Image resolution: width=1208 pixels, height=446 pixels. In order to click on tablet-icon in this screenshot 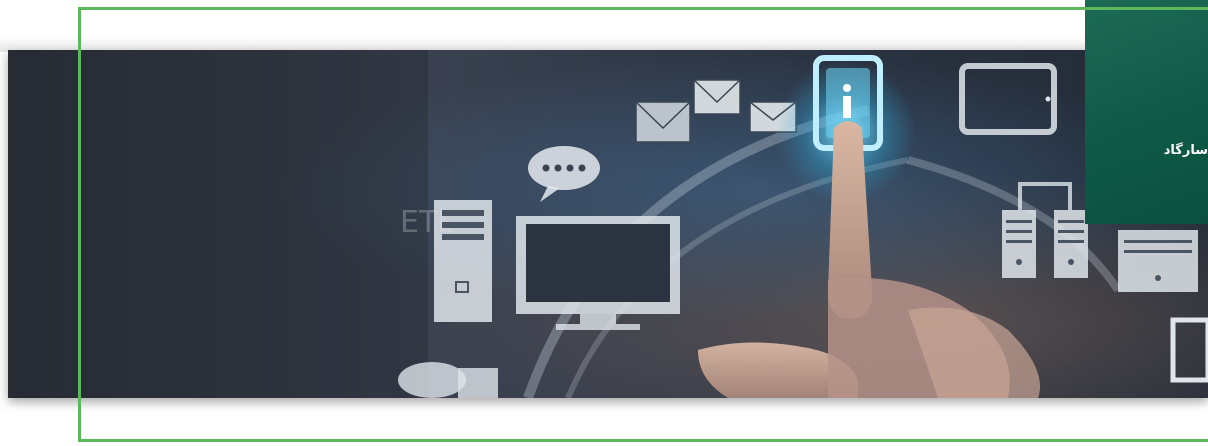, I will do `click(1008, 99)`.